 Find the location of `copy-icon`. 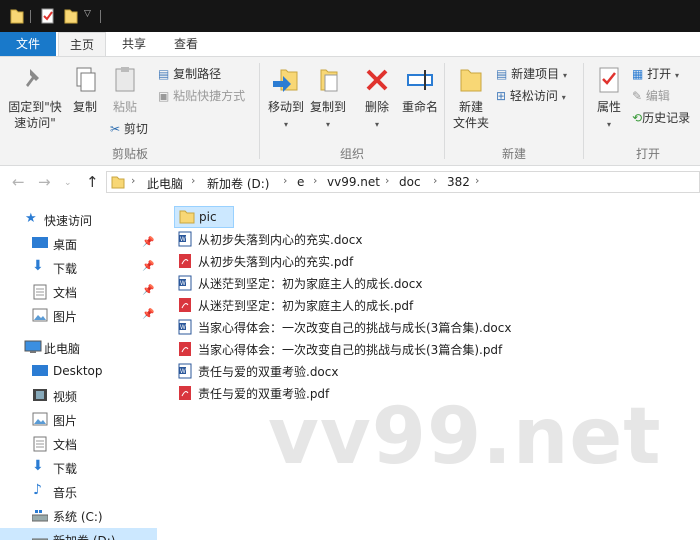

copy-icon is located at coordinates (86, 79).